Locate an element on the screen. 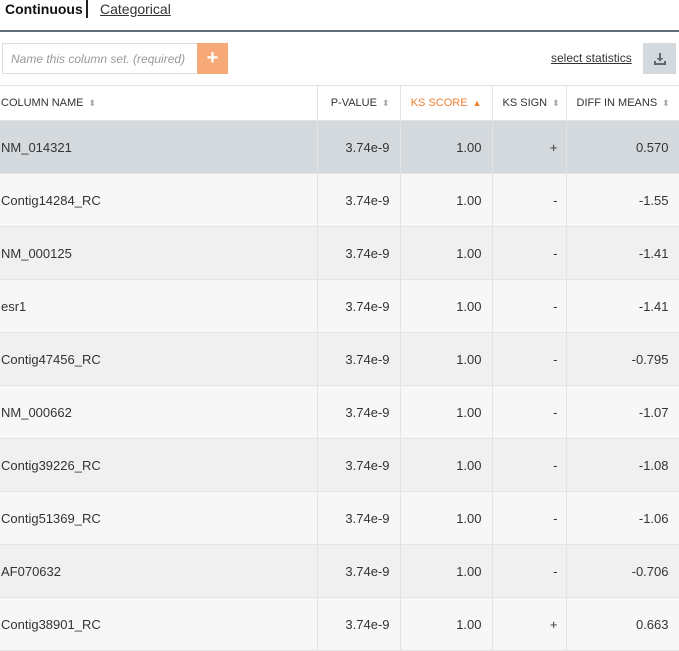 Image resolution: width=679 pixels, height=651 pixels. table-row: Contig38901_RC 3.74e-9 1.00 +0.663 is located at coordinates (339, 624).